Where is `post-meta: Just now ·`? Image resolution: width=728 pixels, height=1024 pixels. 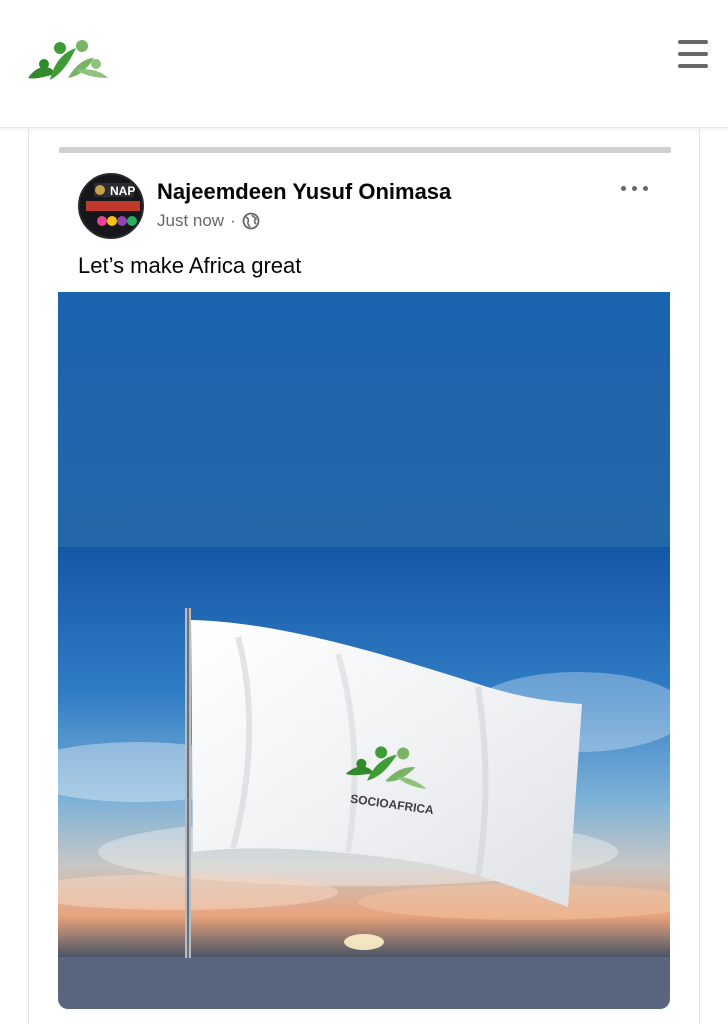 post-meta: Just now · is located at coordinates (208, 221).